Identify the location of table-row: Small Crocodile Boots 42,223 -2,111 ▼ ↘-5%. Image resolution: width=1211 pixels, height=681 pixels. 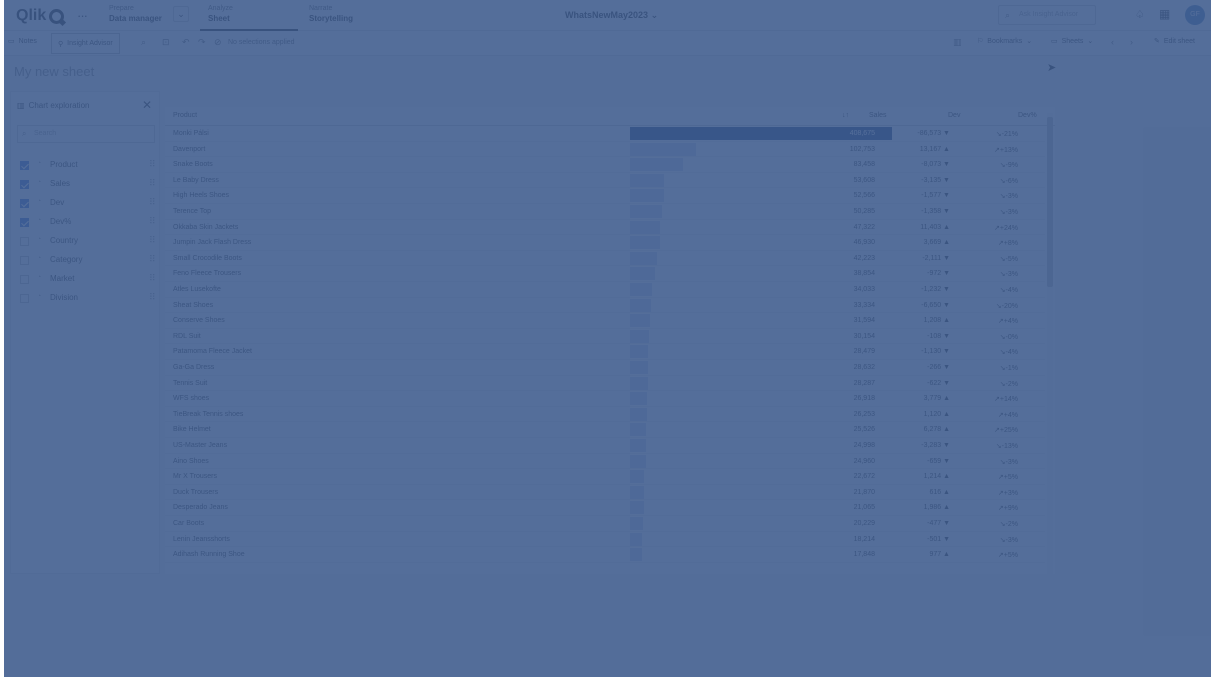
(605, 259).